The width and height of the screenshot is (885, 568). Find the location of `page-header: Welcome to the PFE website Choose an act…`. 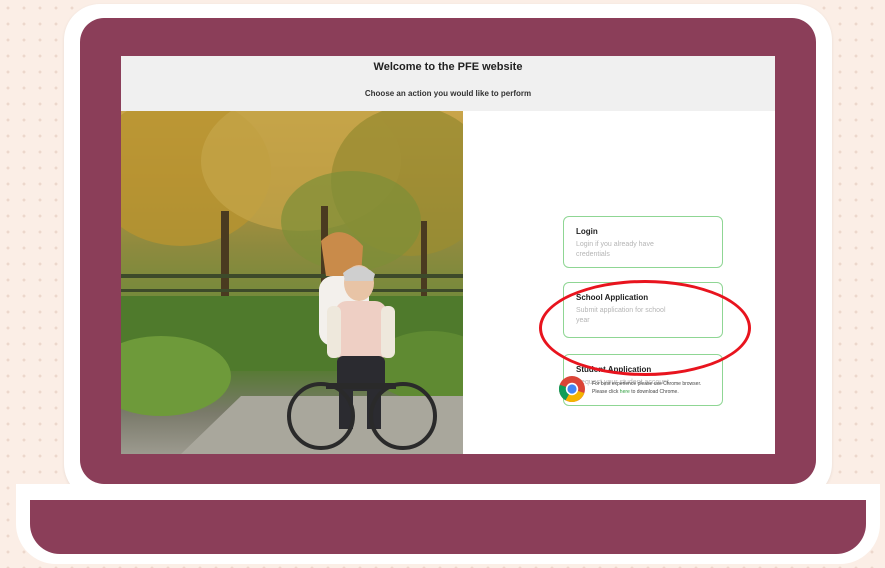

page-header: Welcome to the PFE website Choose an act… is located at coordinates (448, 83).